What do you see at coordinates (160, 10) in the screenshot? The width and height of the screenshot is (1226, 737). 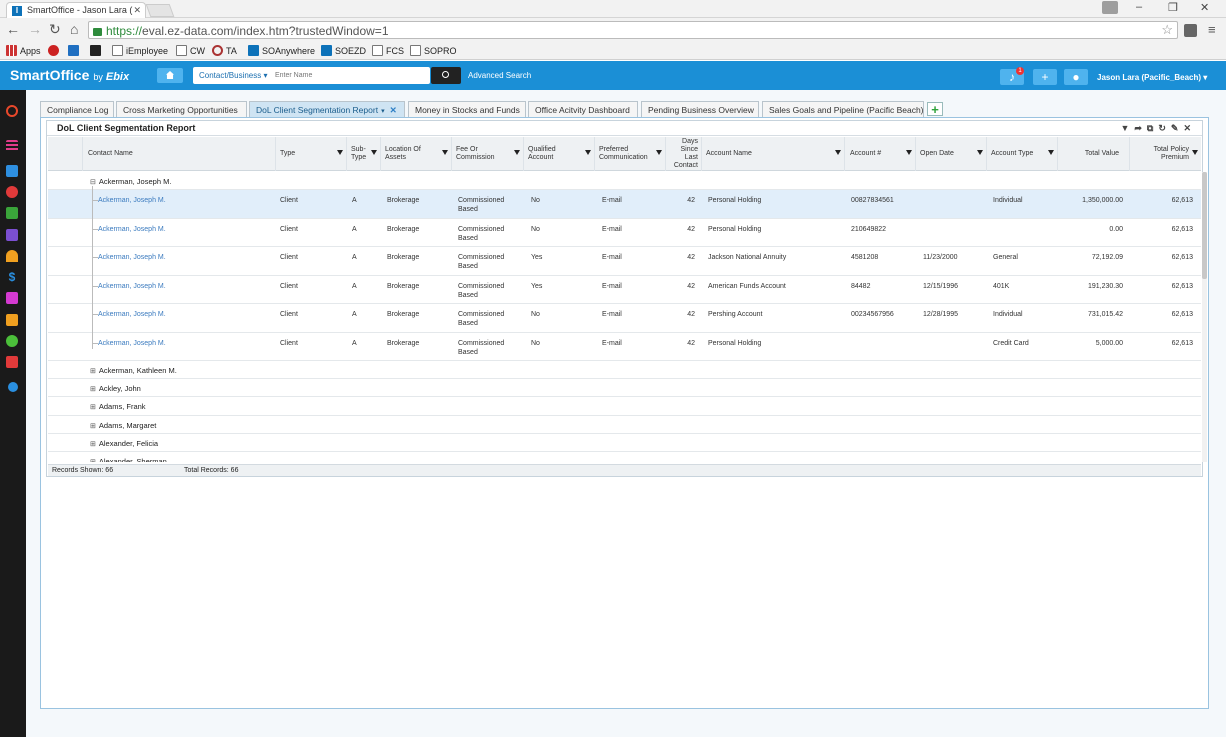 I see `new-tab-button` at bounding box center [160, 10].